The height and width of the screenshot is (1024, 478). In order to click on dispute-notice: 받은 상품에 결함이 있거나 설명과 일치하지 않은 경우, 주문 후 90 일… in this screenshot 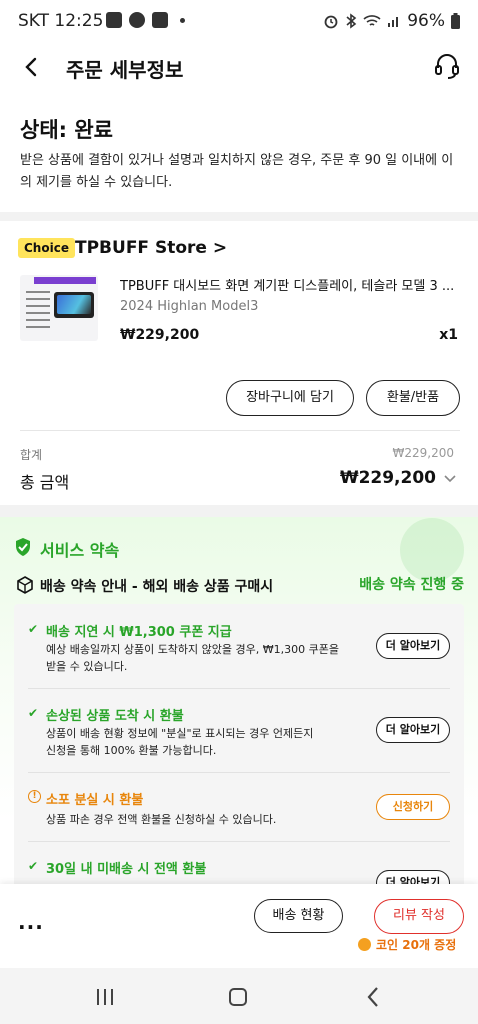, I will do `click(237, 171)`.